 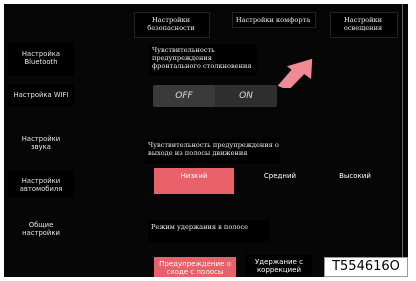 What do you see at coordinates (200, 227) in the screenshot?
I see `lane-keeping-title: Режим удержания в полосе` at bounding box center [200, 227].